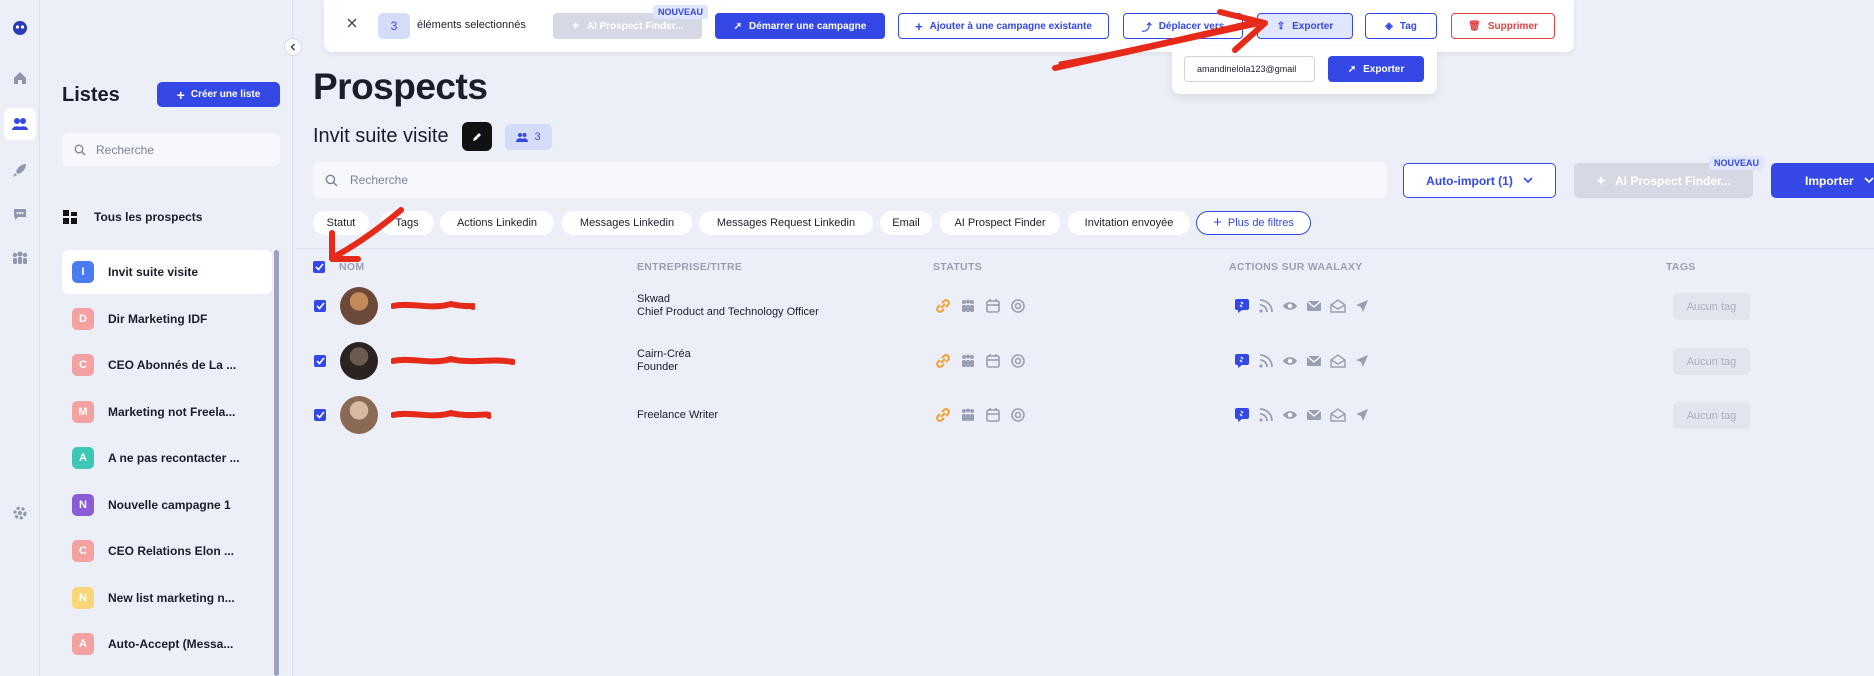  I want to click on nouveau-badge: NOUVEAU, so click(681, 12).